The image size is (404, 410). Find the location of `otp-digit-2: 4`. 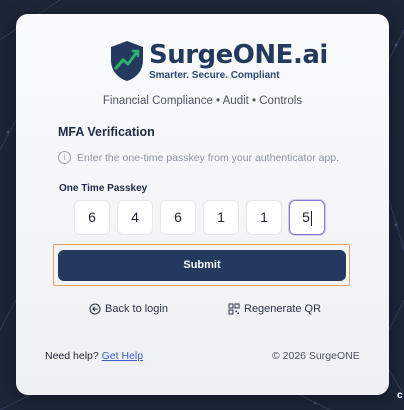

otp-digit-2: 4 is located at coordinates (135, 217).